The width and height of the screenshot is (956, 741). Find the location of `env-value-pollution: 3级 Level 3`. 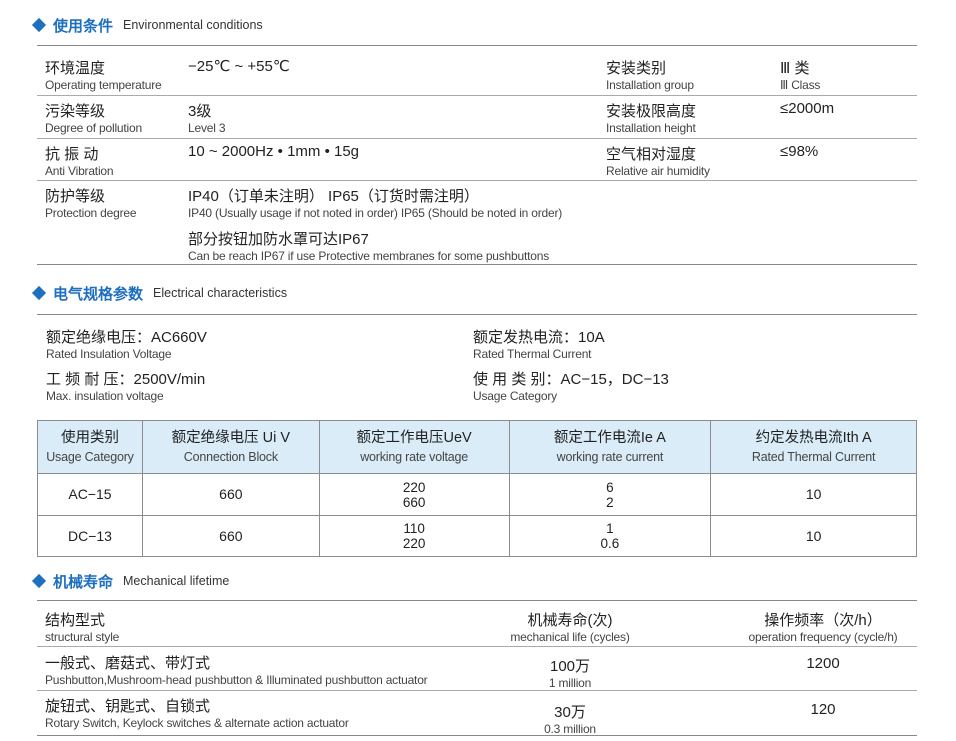

env-value-pollution: 3级 Level 3 is located at coordinates (207, 119).